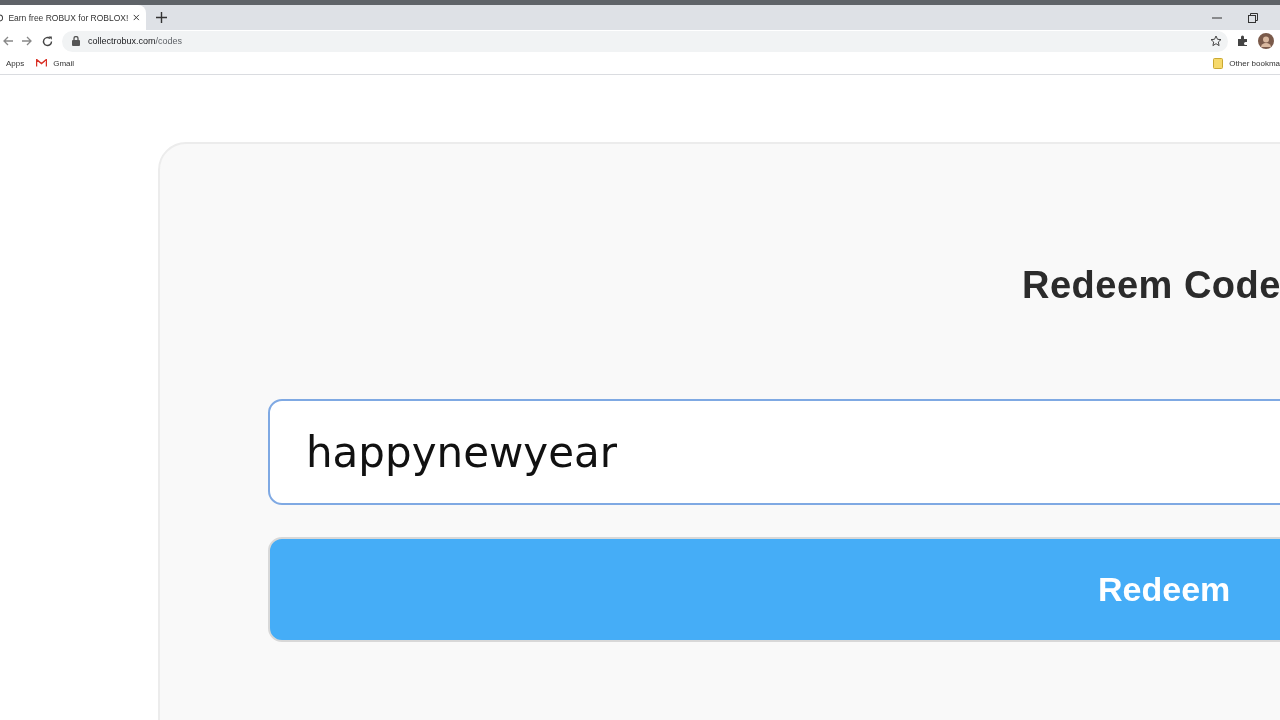 The height and width of the screenshot is (720, 1280). What do you see at coordinates (1254, 63) in the screenshot?
I see `bookmark-folder: Other bookma` at bounding box center [1254, 63].